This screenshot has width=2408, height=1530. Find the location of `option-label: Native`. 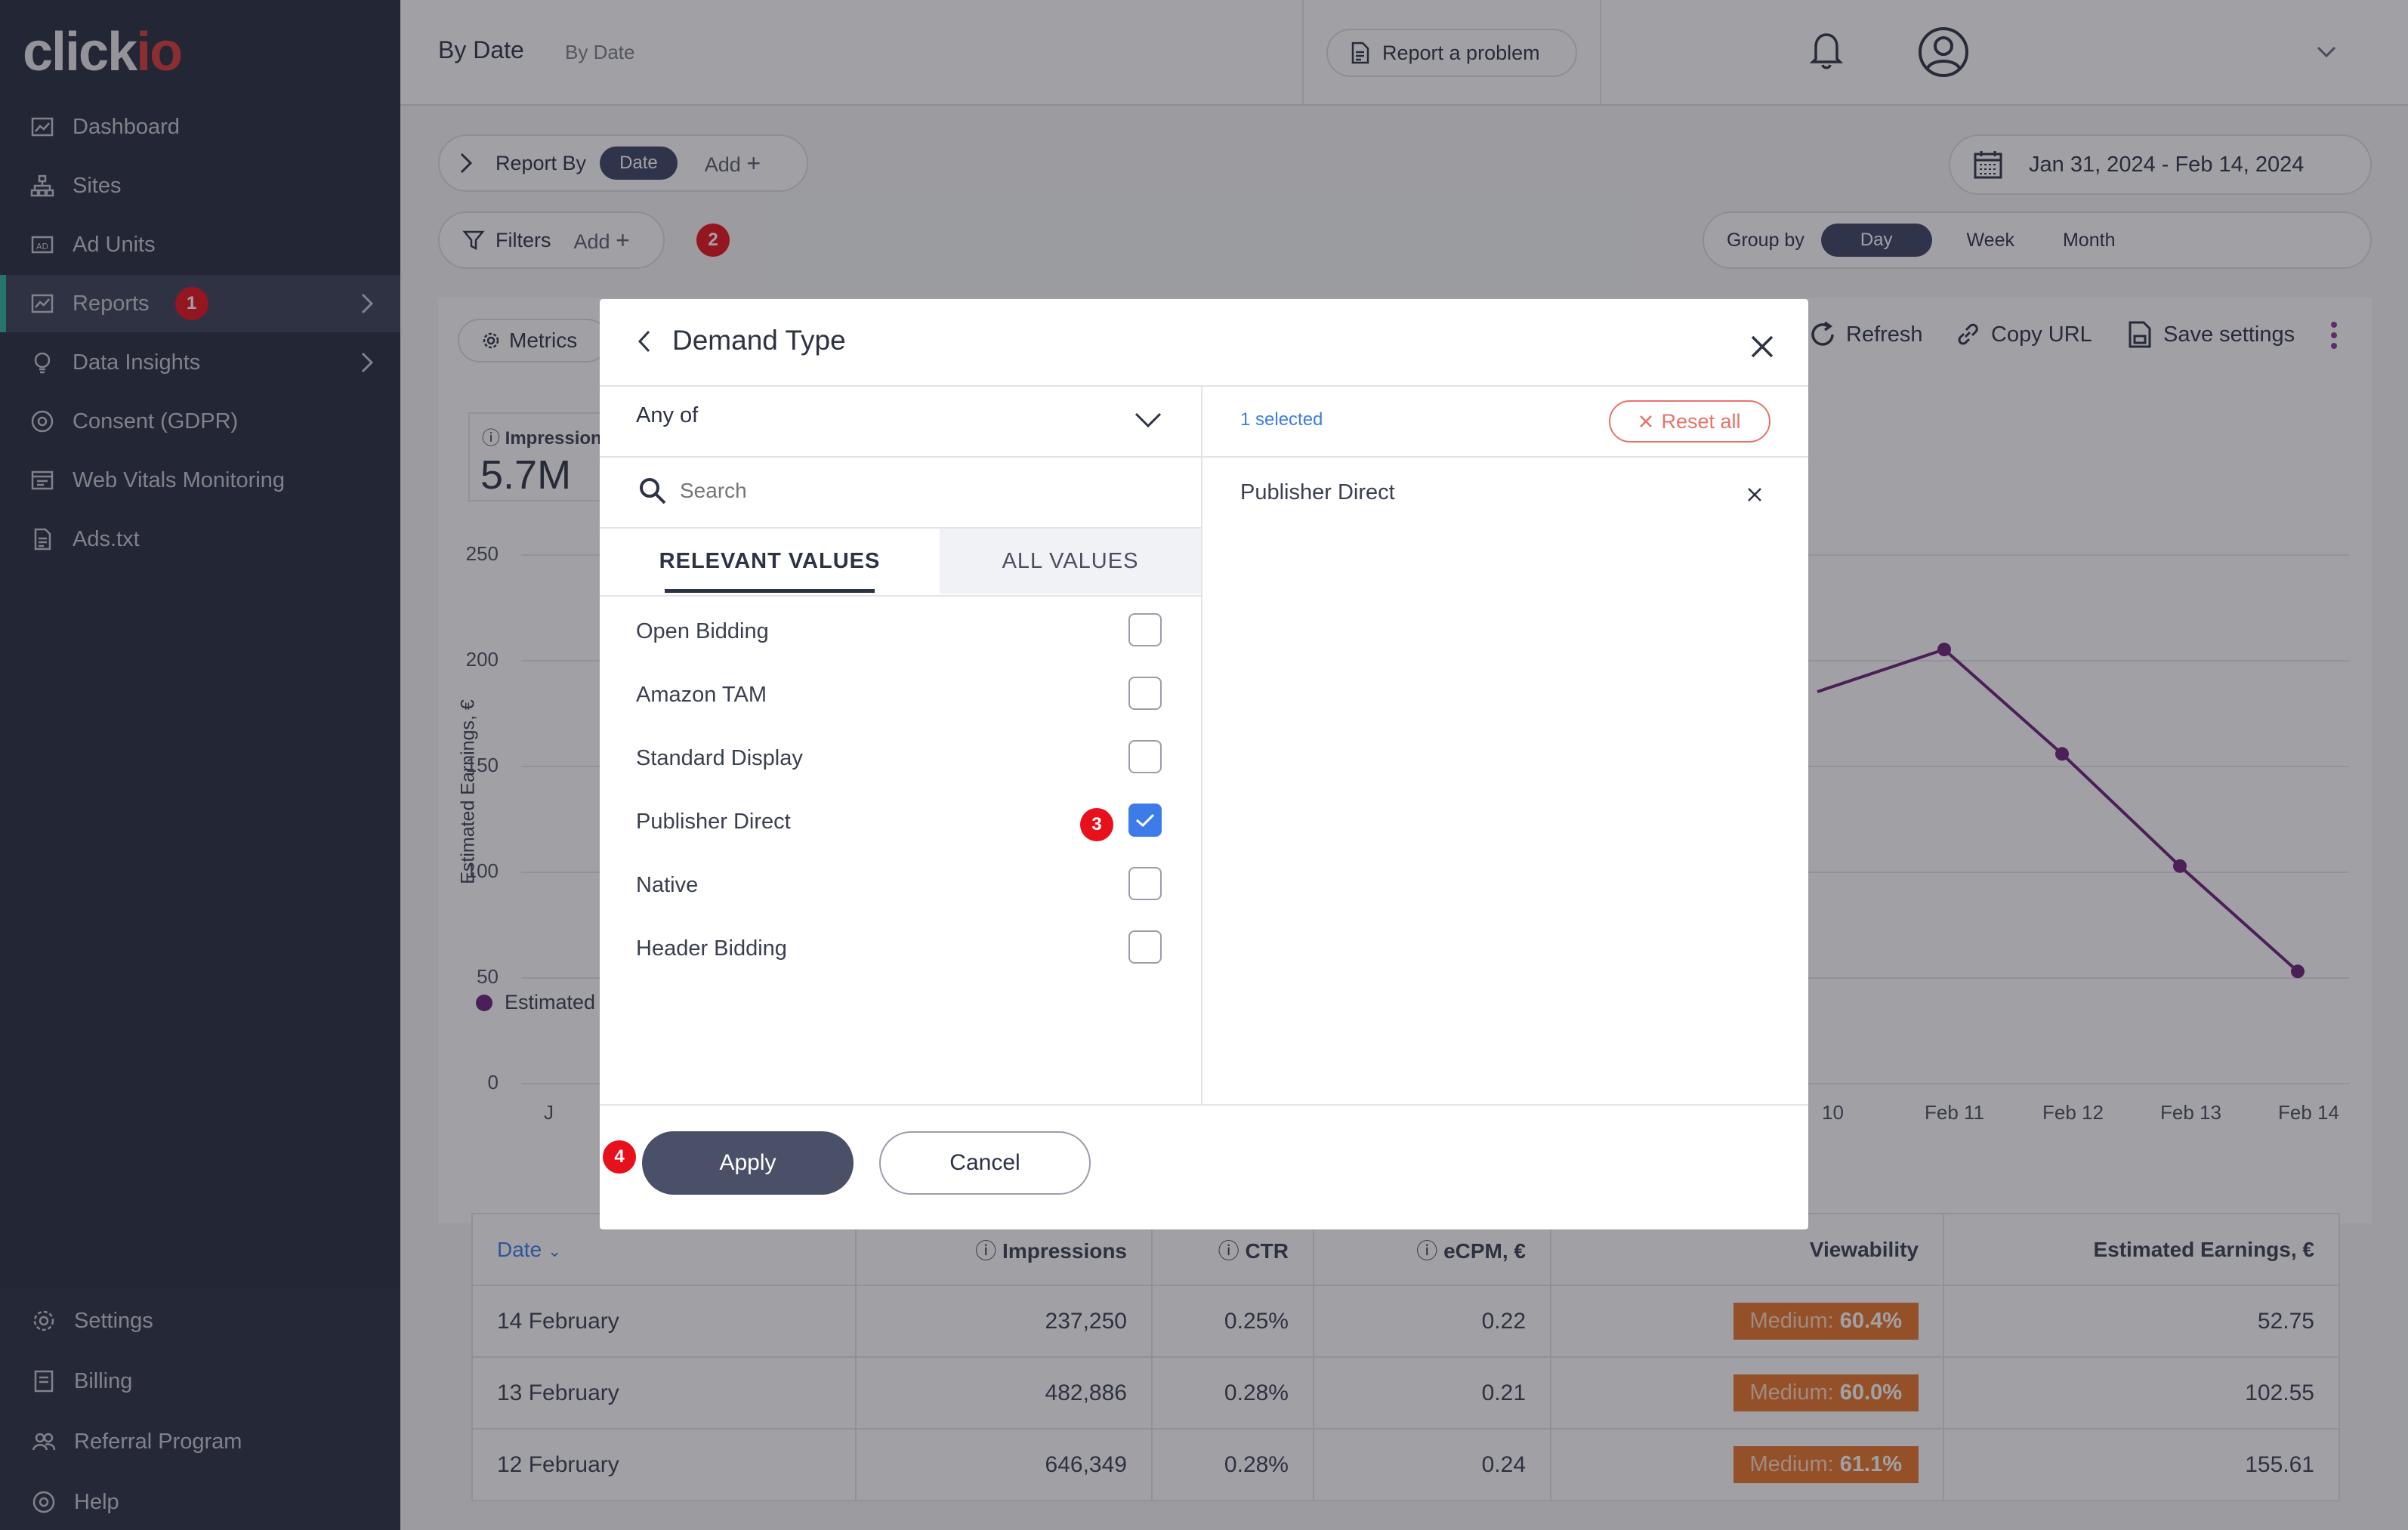

option-label: Native is located at coordinates (667, 885).